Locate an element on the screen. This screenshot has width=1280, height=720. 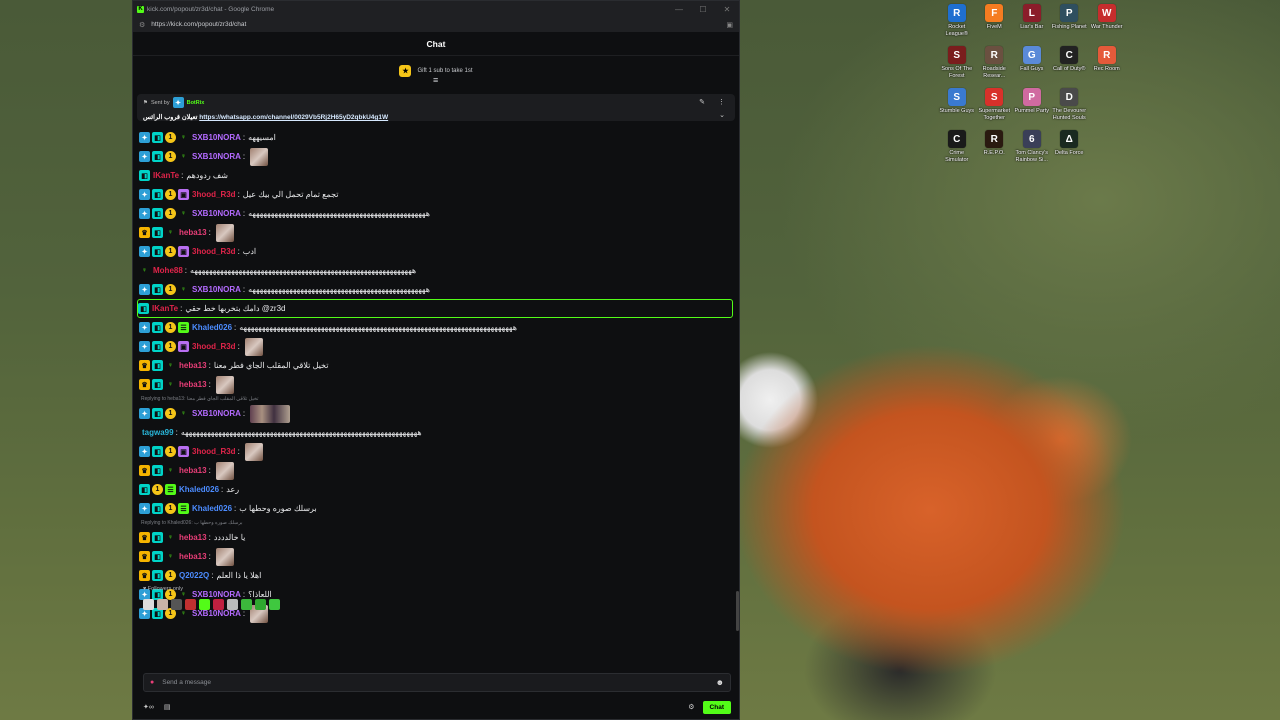
chat-message: ♛ ◧ 1 Q2022Q: اهلا يا ذا العلم is located at coordinates (437, 575).